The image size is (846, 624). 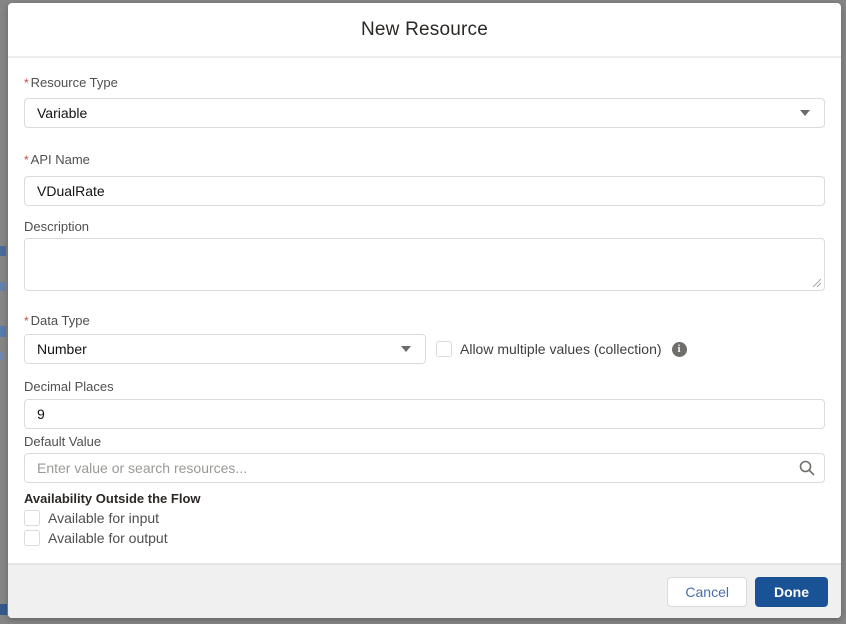 What do you see at coordinates (807, 468) in the screenshot?
I see `search-icon` at bounding box center [807, 468].